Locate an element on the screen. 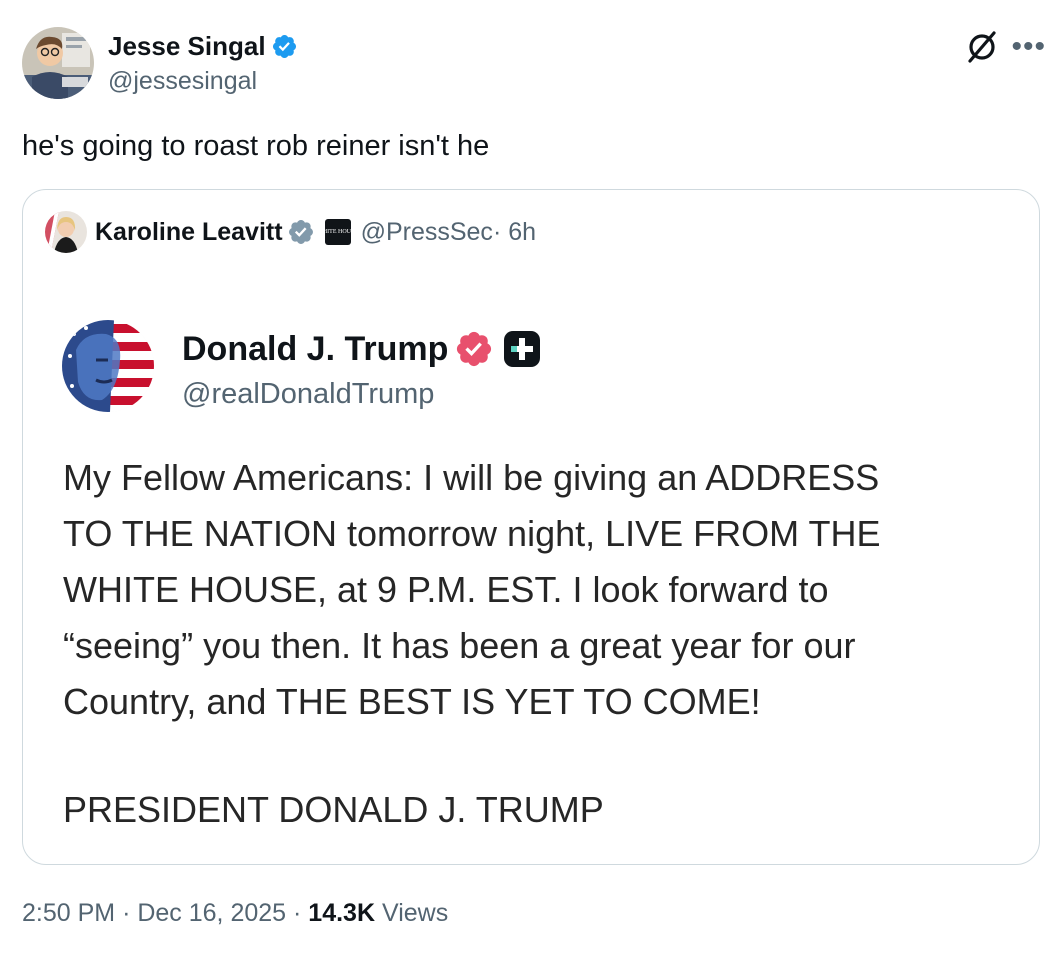 The image size is (1058, 954). author-name-row: Jesse Singal is located at coordinates (203, 46).